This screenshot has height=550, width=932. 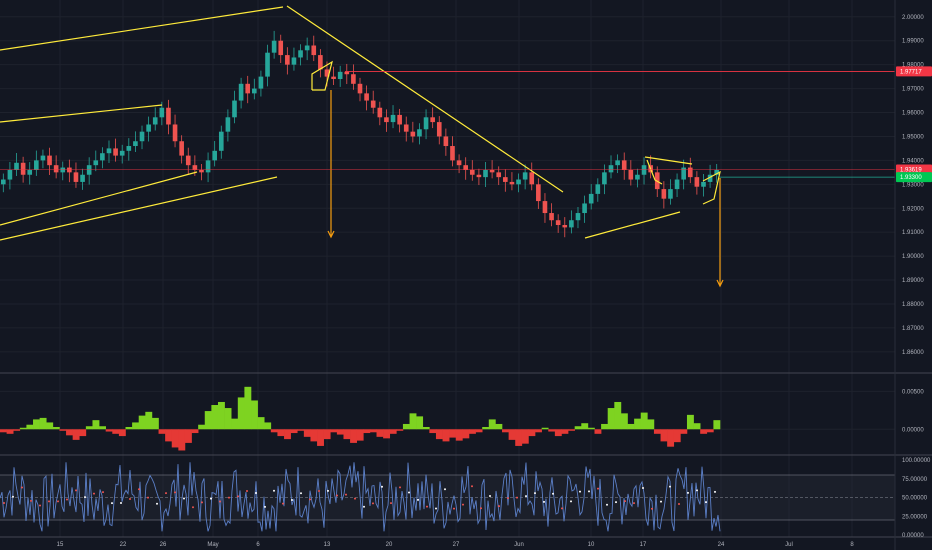 I want to click on time-tick-label: Jun, so click(x=519, y=545).